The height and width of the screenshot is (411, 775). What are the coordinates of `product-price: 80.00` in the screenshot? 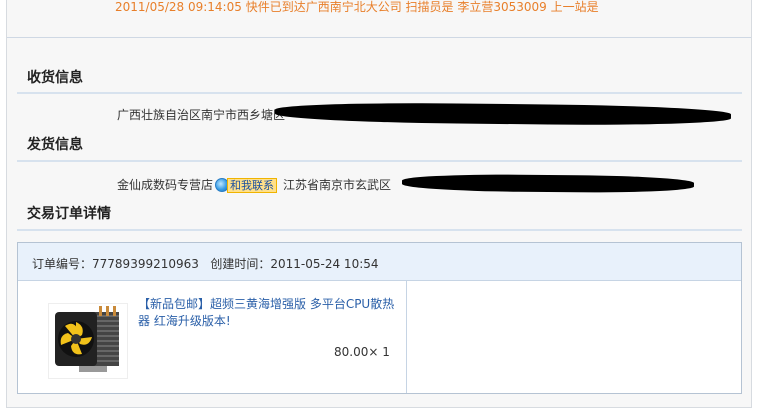 It's located at (351, 352).